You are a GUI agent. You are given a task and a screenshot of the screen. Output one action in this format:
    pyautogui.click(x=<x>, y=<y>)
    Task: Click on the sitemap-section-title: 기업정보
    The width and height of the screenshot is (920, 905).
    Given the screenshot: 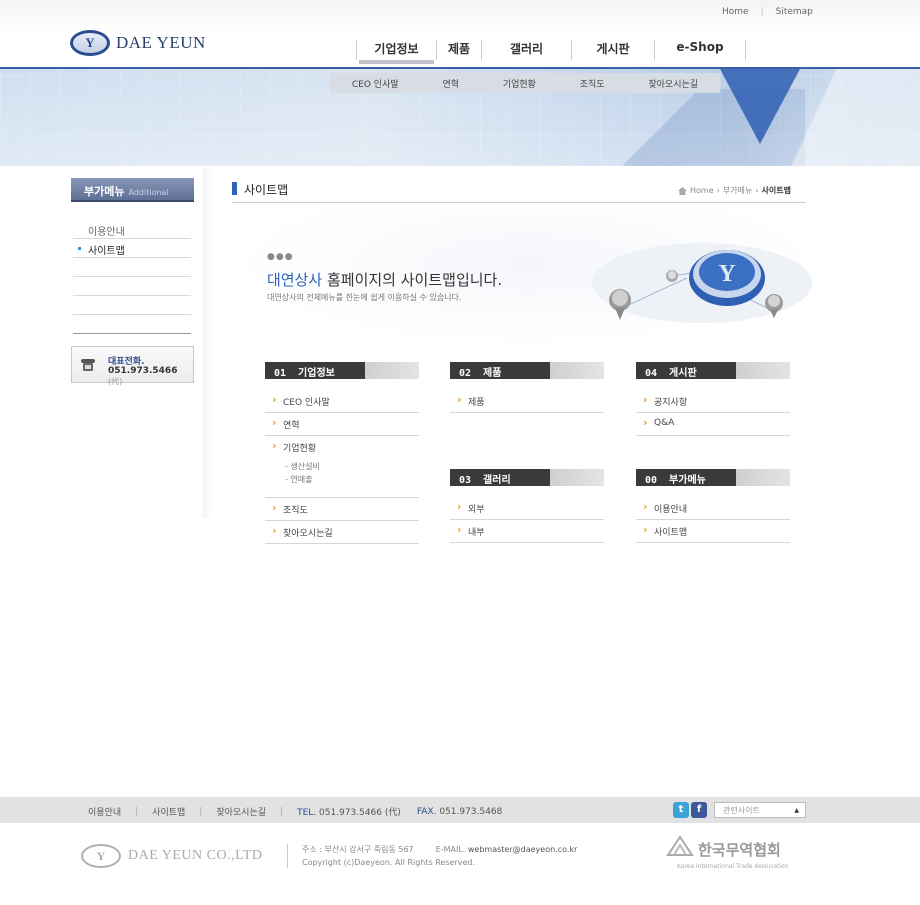 What is the action you would take?
    pyautogui.click(x=316, y=373)
    